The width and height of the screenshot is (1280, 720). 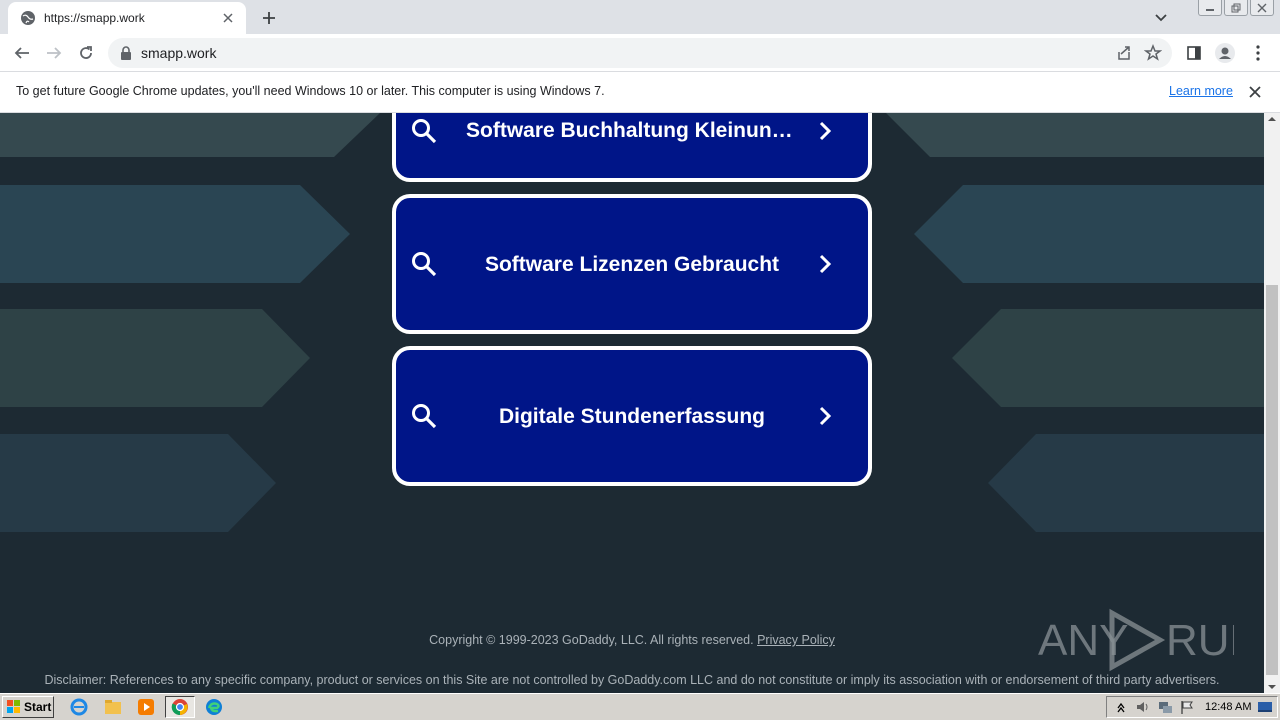 What do you see at coordinates (1194, 53) in the screenshot?
I see `side-panel-icon` at bounding box center [1194, 53].